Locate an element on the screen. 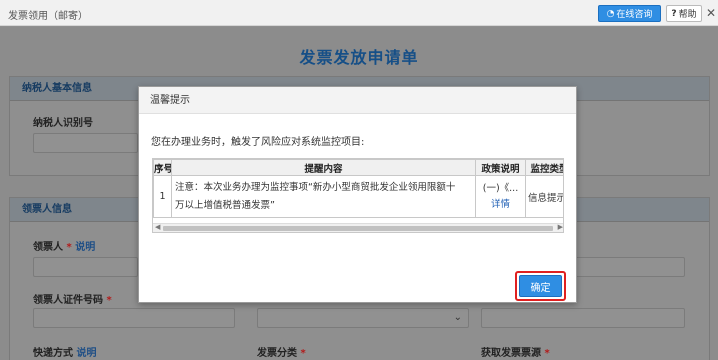 This screenshot has width=718, height=360. recipient-label: 领票人 * 说明 is located at coordinates (64, 245).